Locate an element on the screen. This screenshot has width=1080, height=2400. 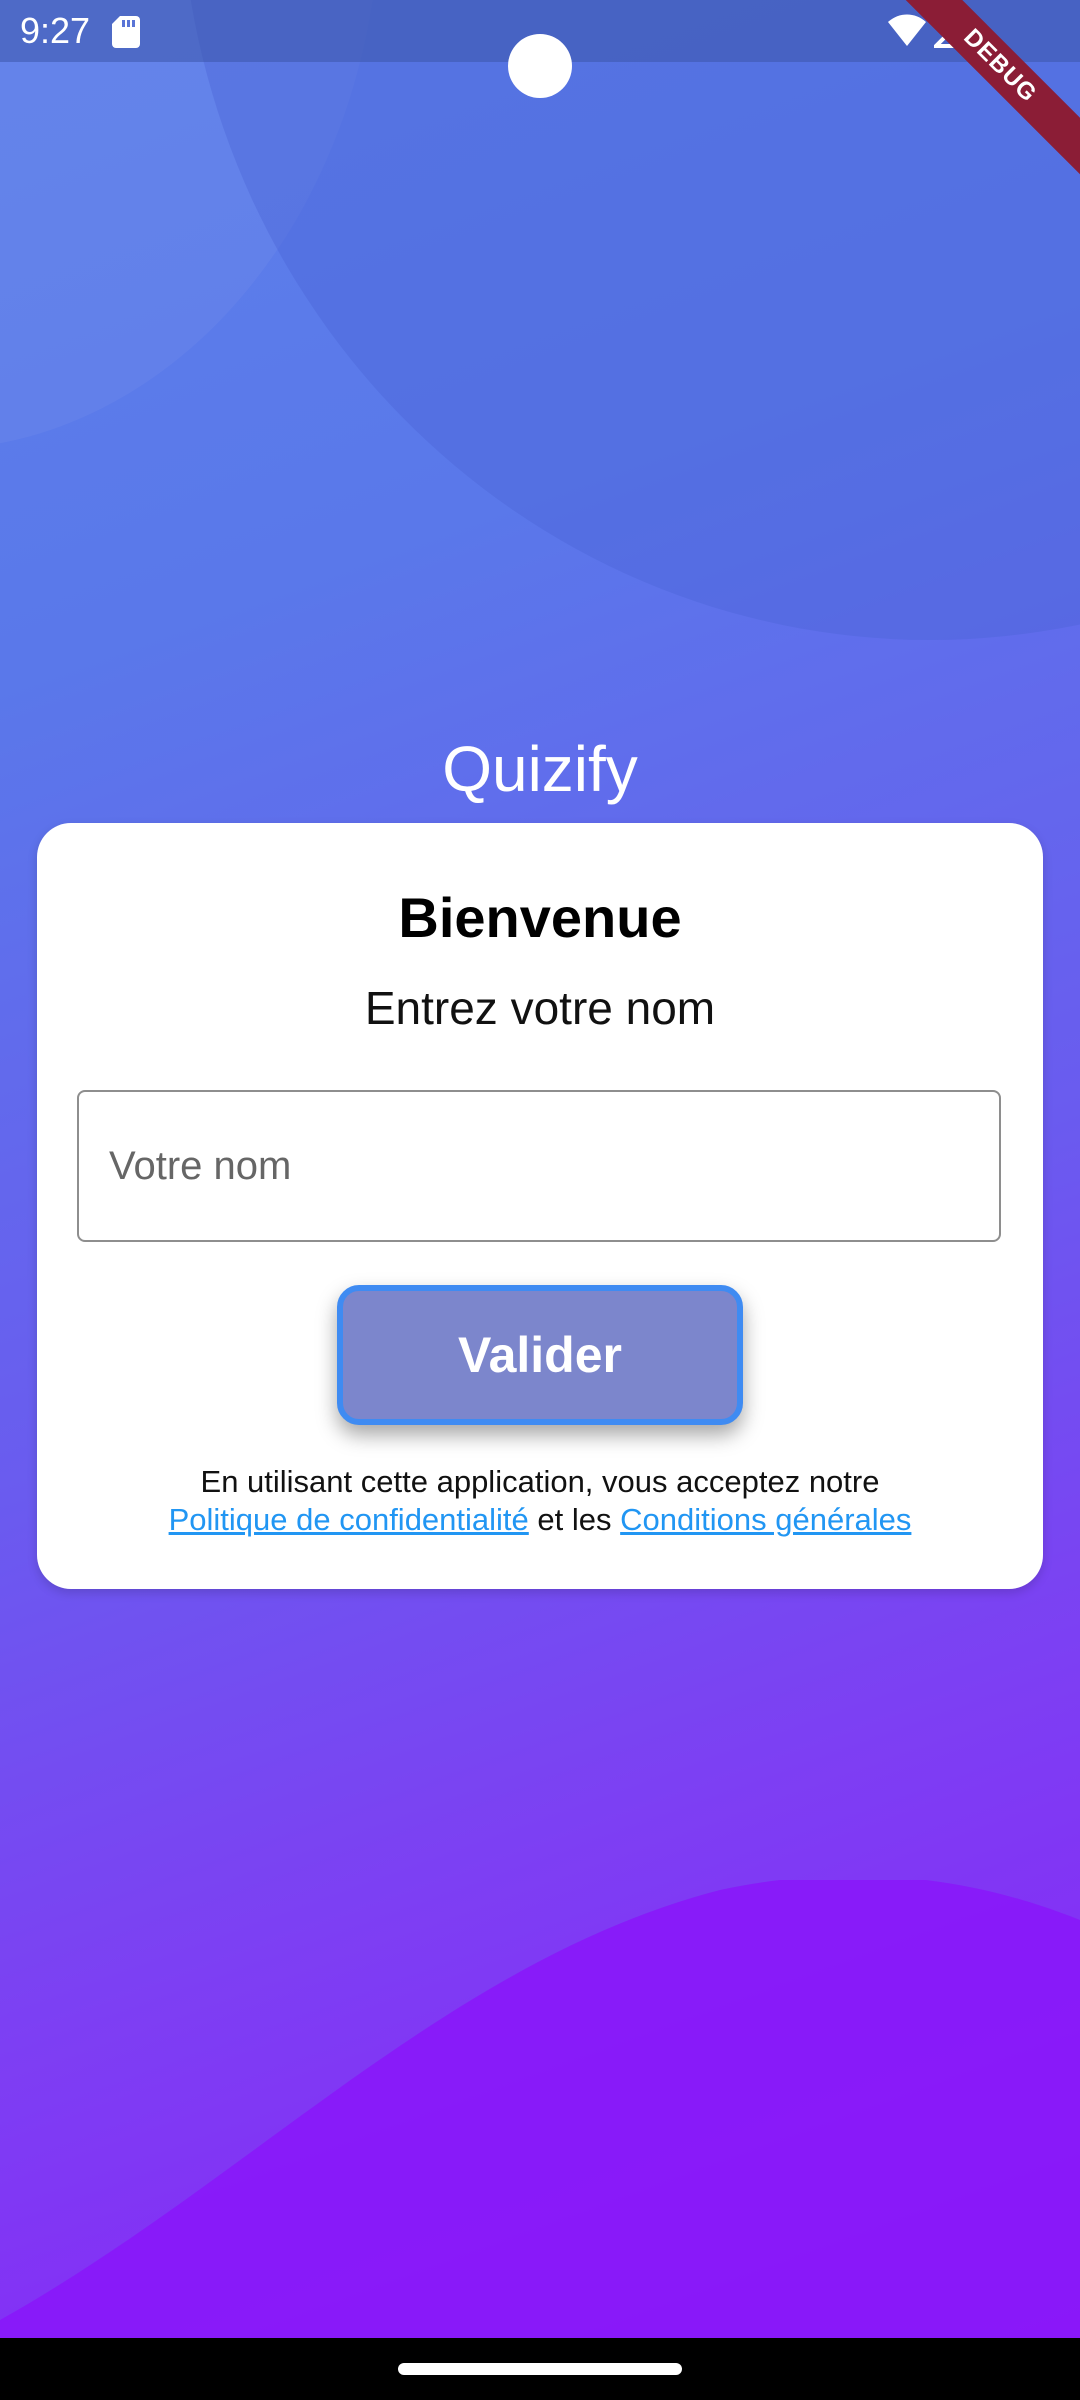
home-gesture-handle is located at coordinates (540, 2369).